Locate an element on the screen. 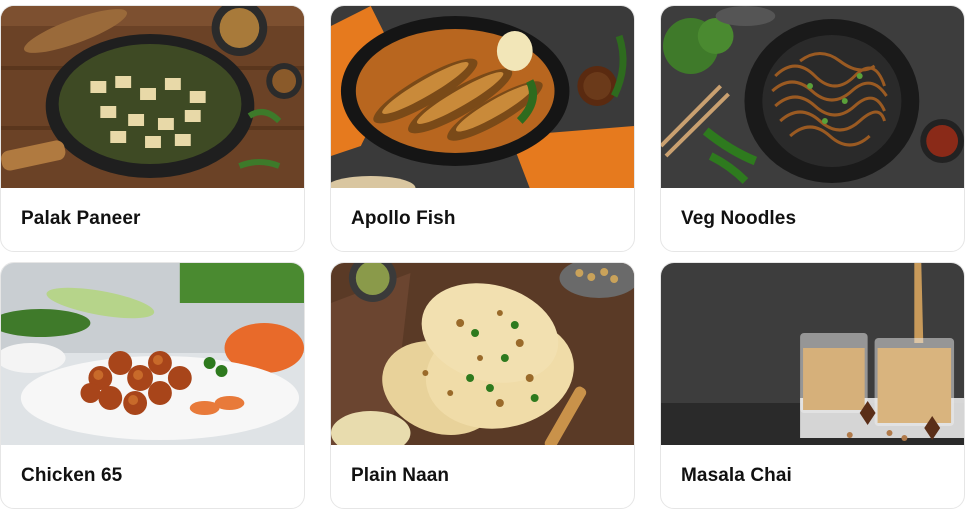 This screenshot has width=976, height=512. plain-naan-photo is located at coordinates (482, 354).